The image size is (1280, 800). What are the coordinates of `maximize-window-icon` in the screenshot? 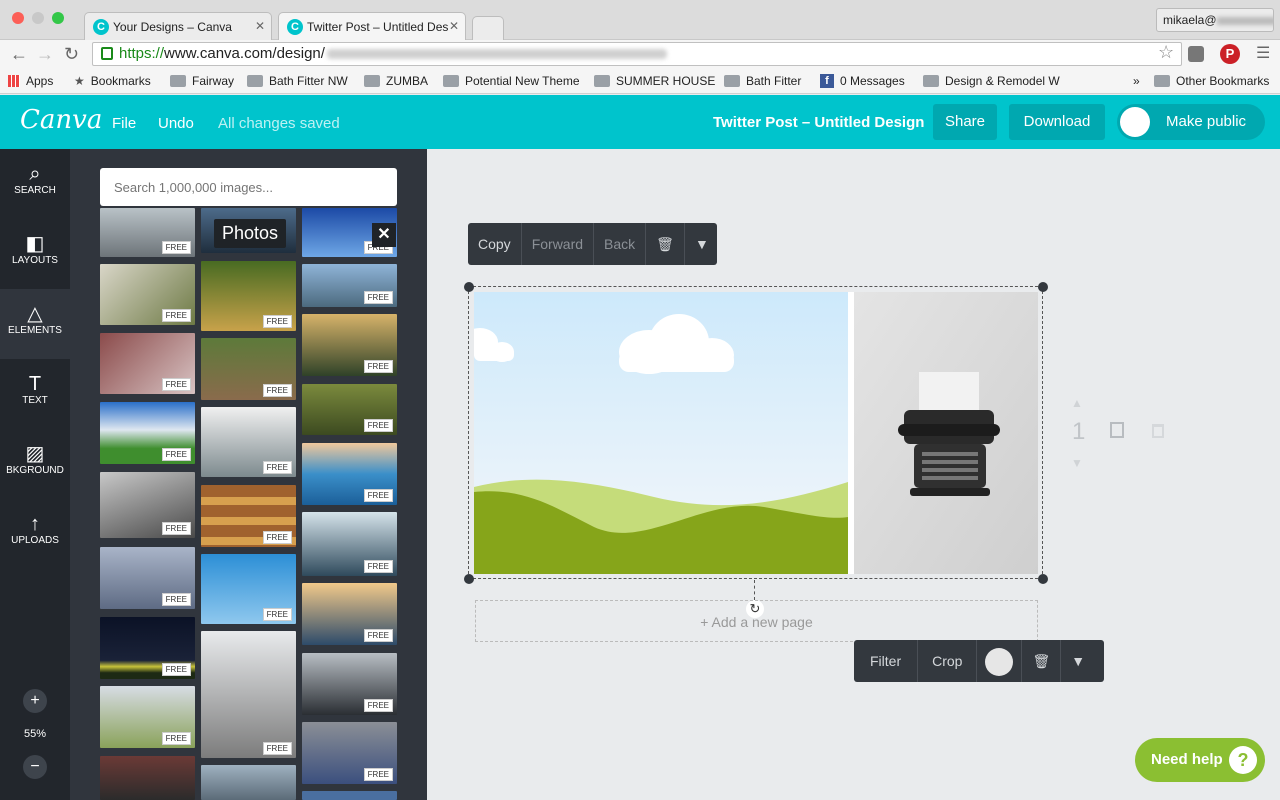 It's located at (58, 18).